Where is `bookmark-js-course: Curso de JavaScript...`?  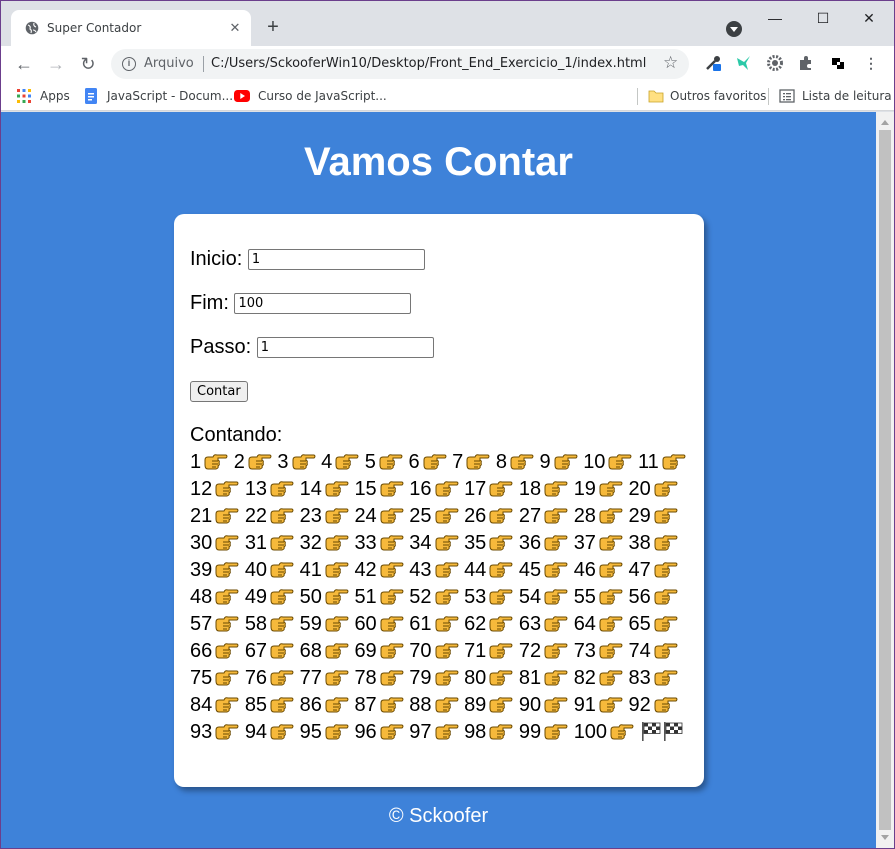
bookmark-js-course: Curso de JavaScript... is located at coordinates (322, 96).